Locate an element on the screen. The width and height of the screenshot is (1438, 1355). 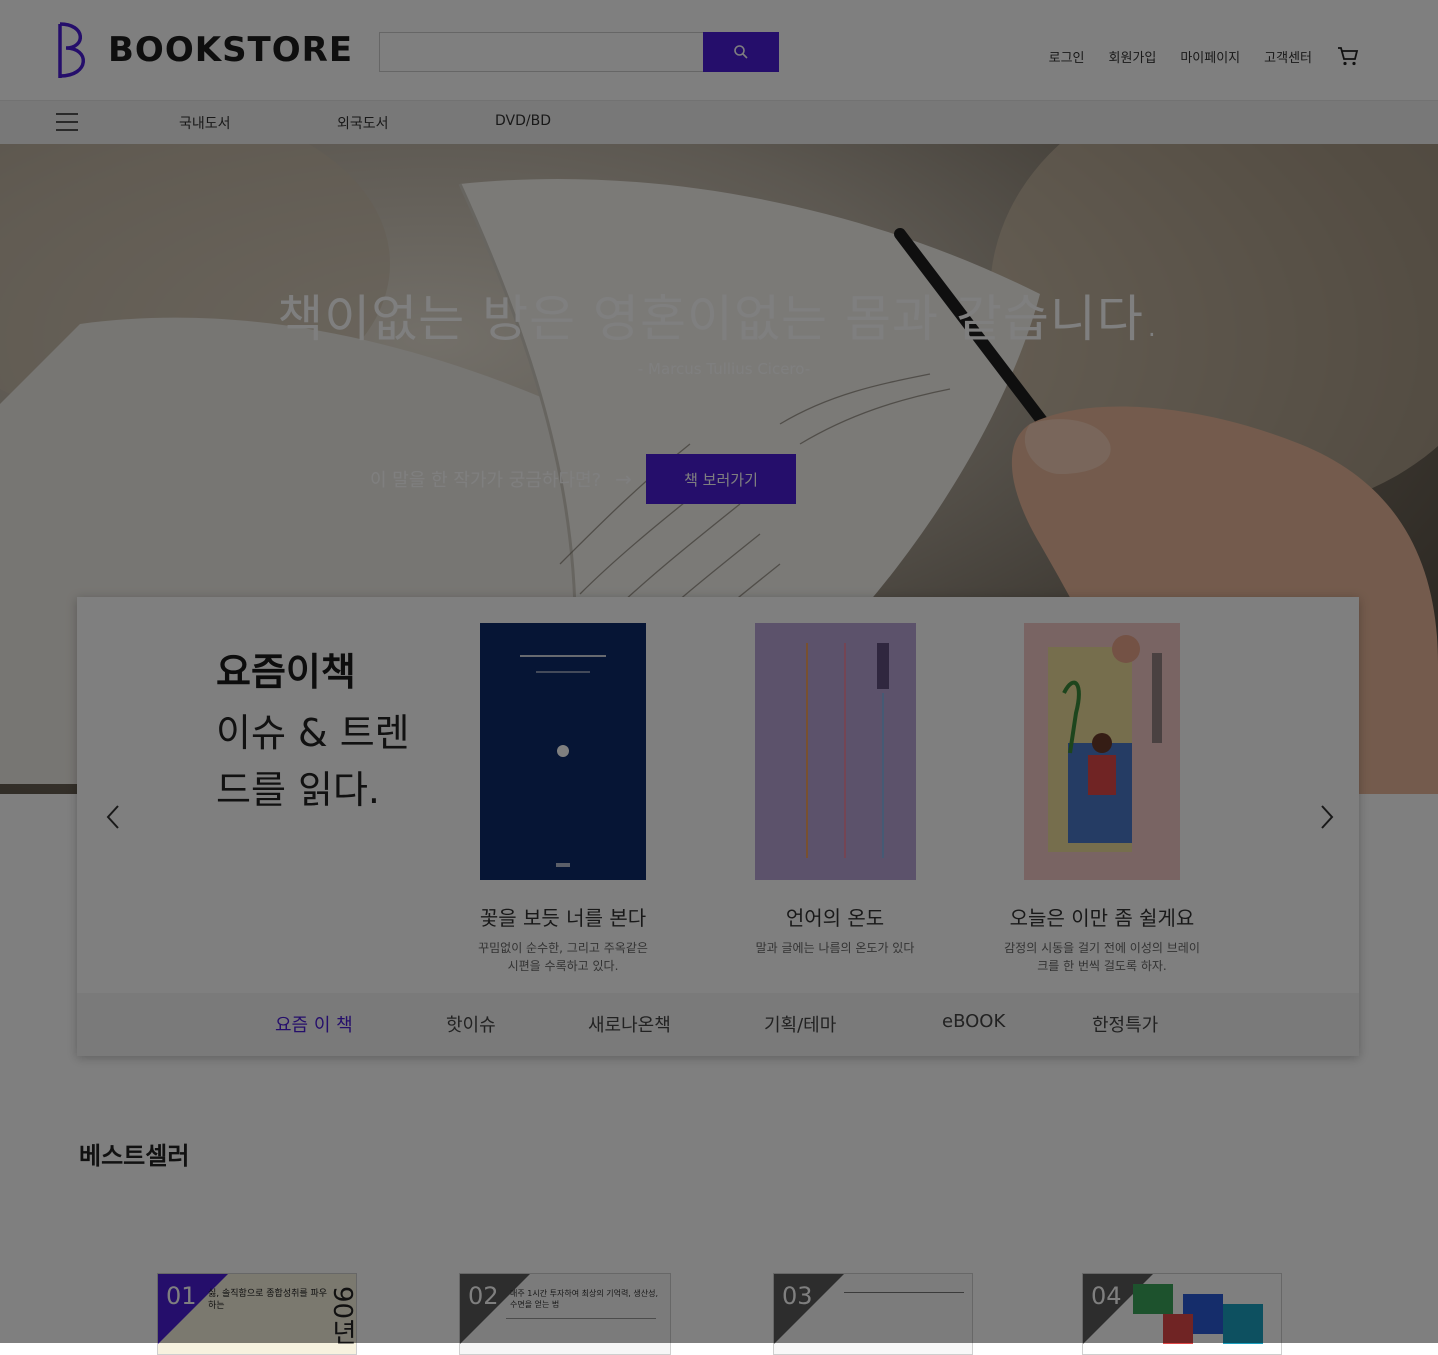
search-button is located at coordinates (741, 52).